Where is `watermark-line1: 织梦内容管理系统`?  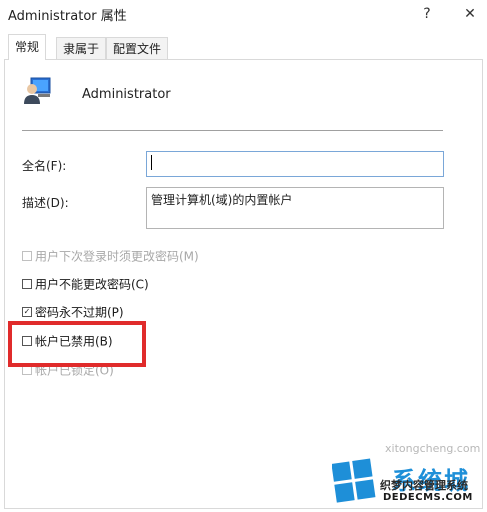 watermark-line1: 织梦内容管理系统 is located at coordinates (424, 485).